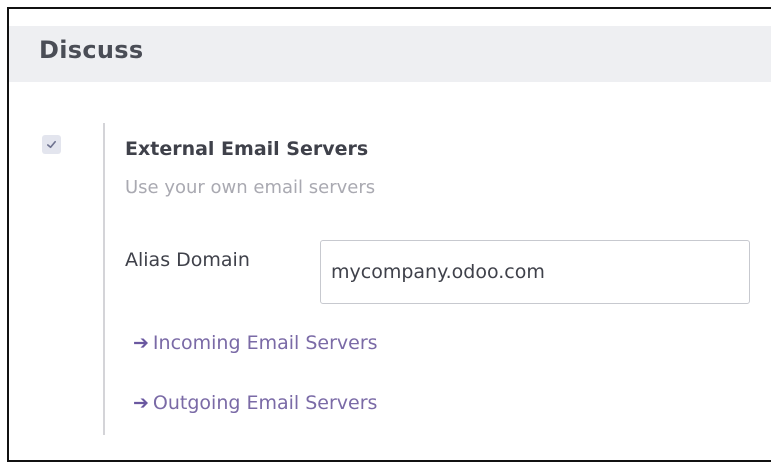  Describe the element at coordinates (247, 149) in the screenshot. I see `setting-title: External Email Servers` at that location.